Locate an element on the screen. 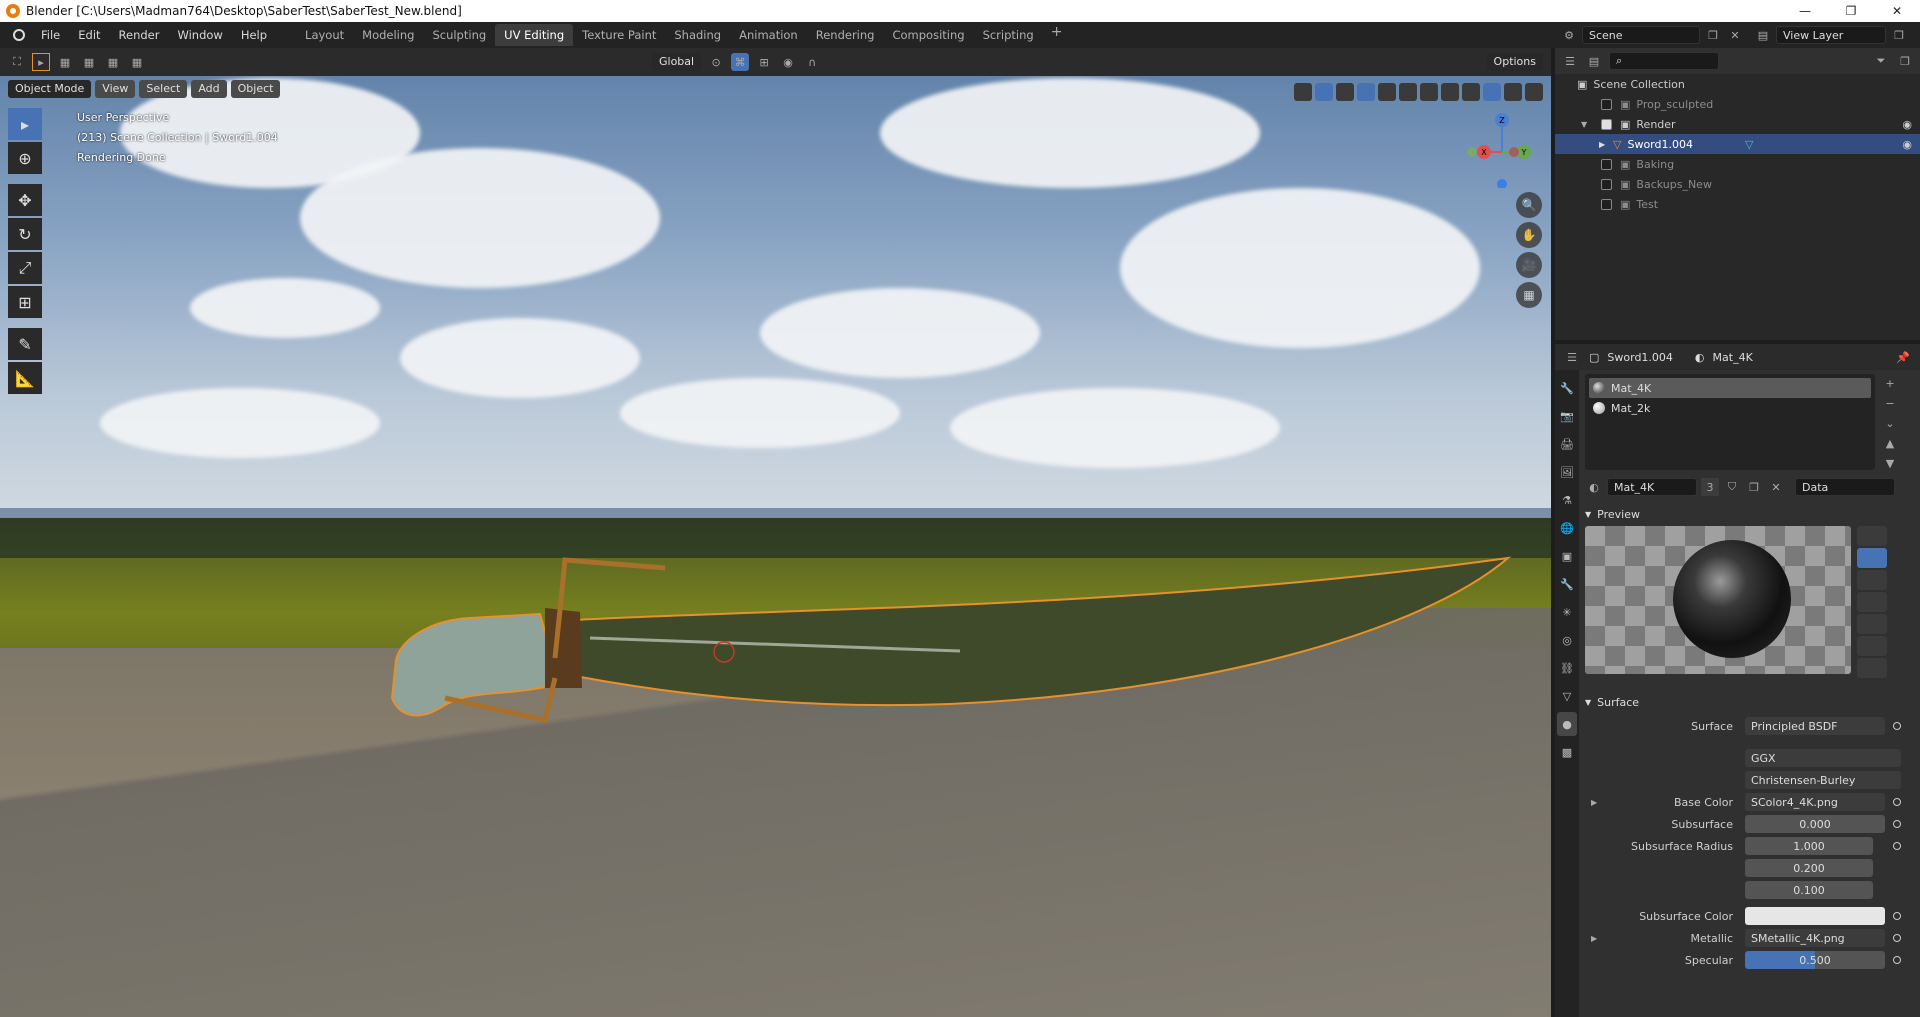 This screenshot has width=1920, height=1017. data-tab-icon: ▽ is located at coordinates (1567, 696).